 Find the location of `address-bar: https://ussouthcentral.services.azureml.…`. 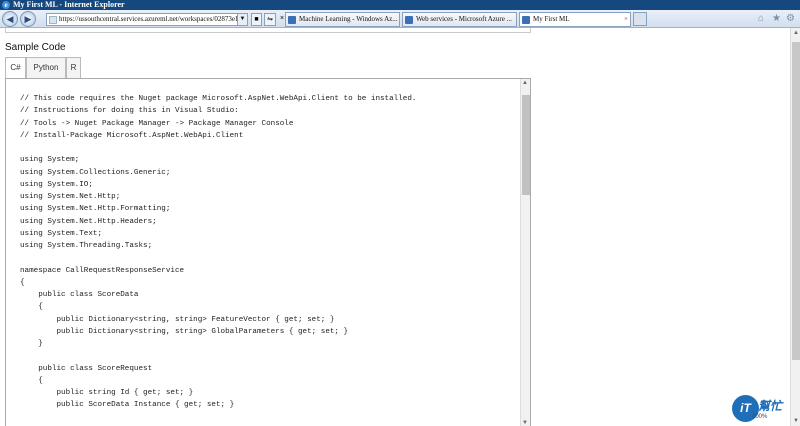

address-bar: https://ussouthcentral.services.azureml.… is located at coordinates (147, 19).